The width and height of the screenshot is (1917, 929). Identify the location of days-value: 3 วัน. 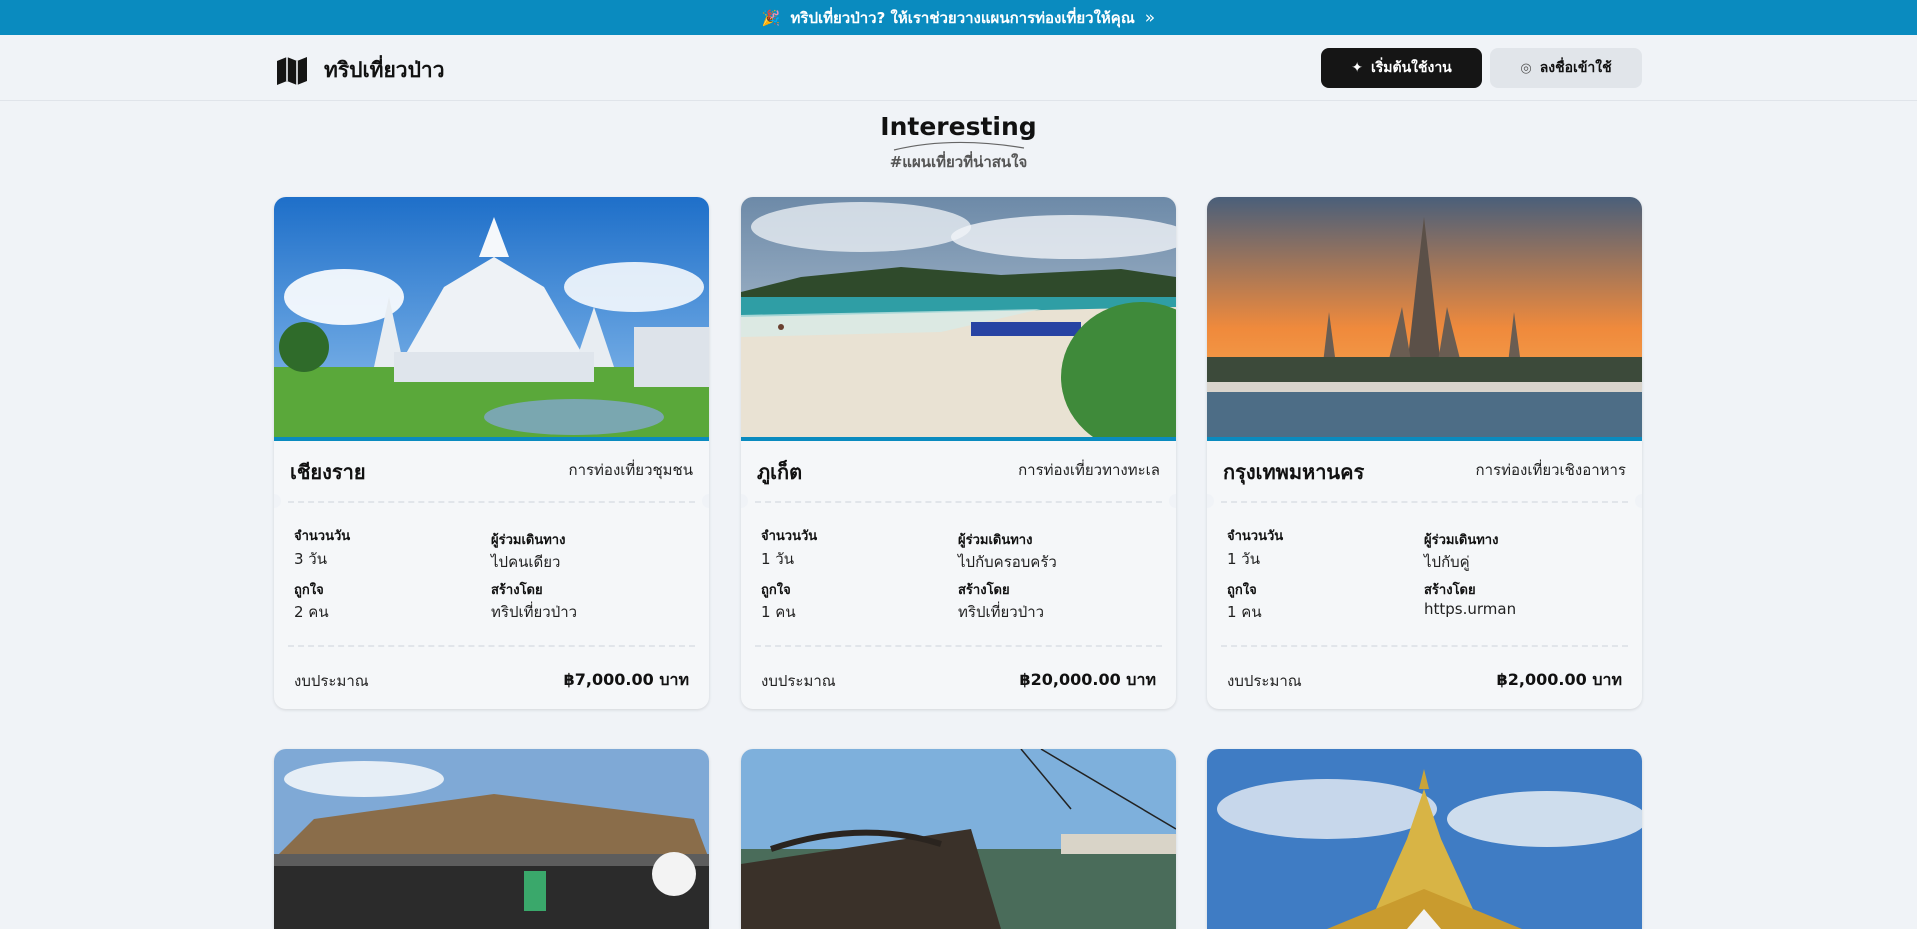
(310, 559).